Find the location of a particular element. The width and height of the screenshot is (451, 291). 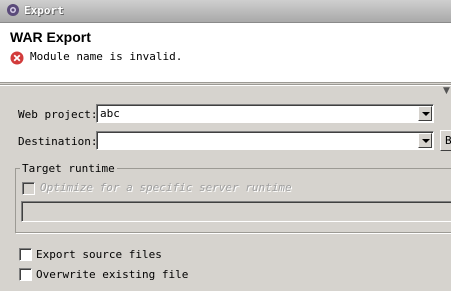

export-source-checkbox is located at coordinates (25, 254).